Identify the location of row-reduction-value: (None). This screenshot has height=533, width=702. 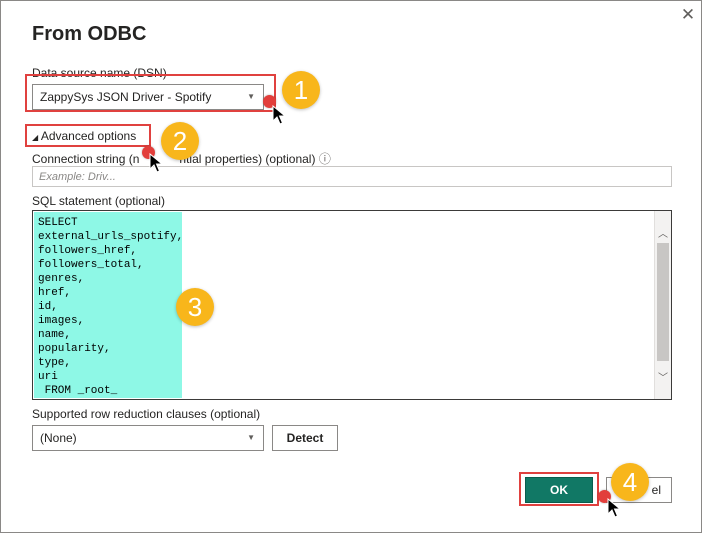
(58, 438).